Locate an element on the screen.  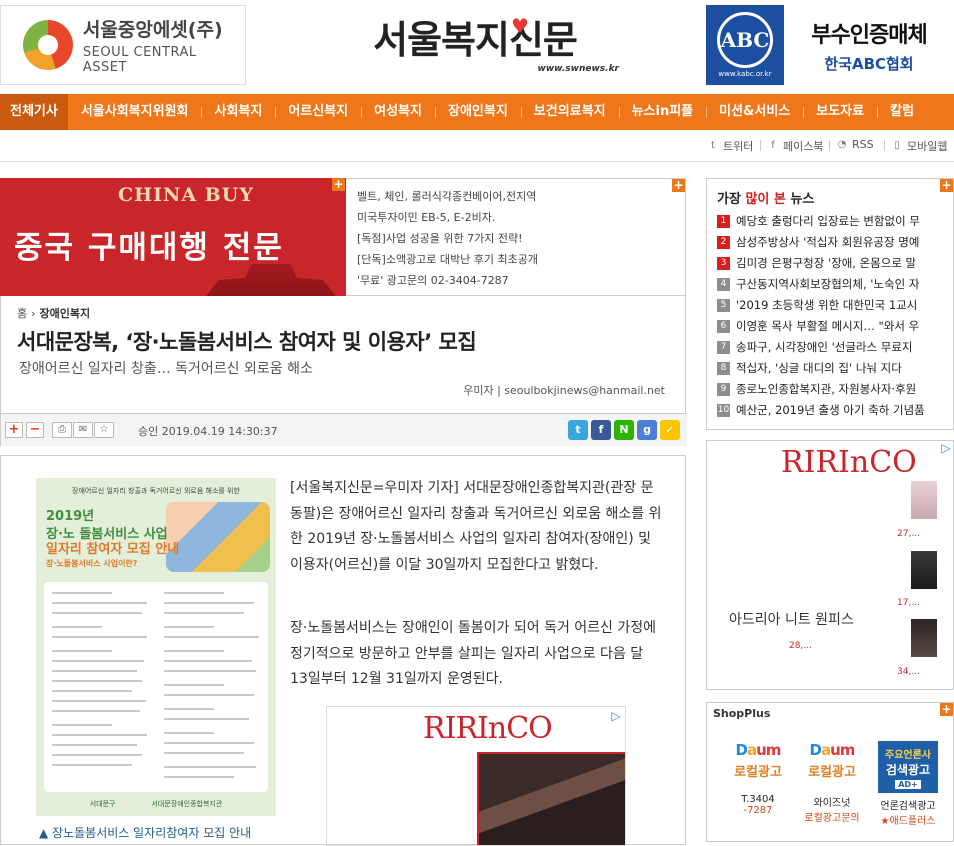
rss-icon: ◔ is located at coordinates (842, 144).